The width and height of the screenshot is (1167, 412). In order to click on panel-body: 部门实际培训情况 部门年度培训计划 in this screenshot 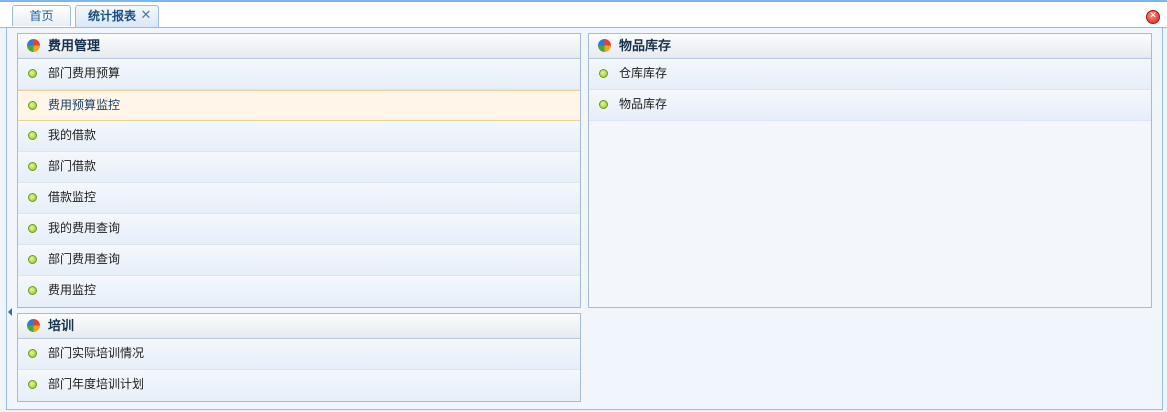, I will do `click(299, 370)`.